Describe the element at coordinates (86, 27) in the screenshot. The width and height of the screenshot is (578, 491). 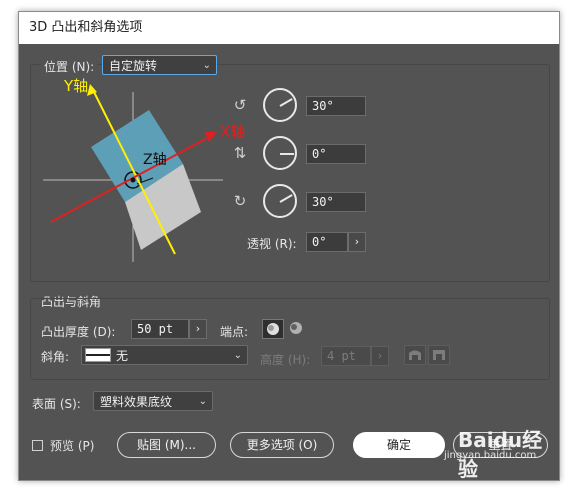
I see `dialog-title: 3D 凸出和斜角选项` at that location.